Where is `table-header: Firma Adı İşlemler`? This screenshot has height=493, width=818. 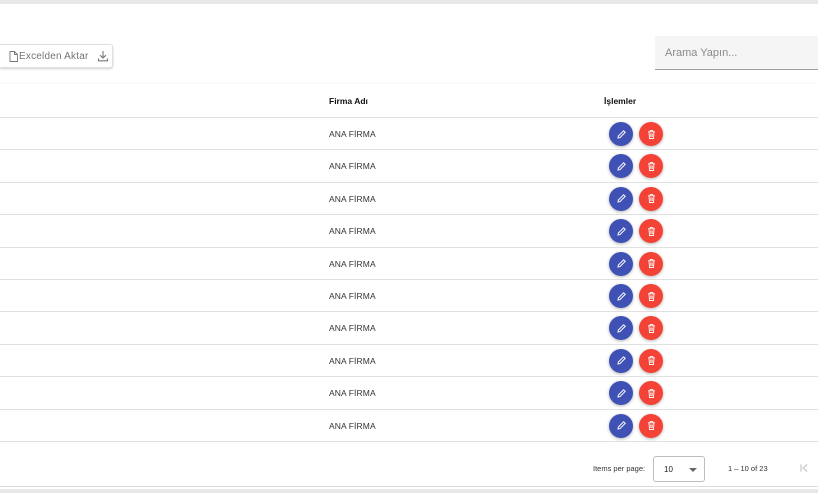
table-header: Firma Adı İşlemler is located at coordinates (409, 101).